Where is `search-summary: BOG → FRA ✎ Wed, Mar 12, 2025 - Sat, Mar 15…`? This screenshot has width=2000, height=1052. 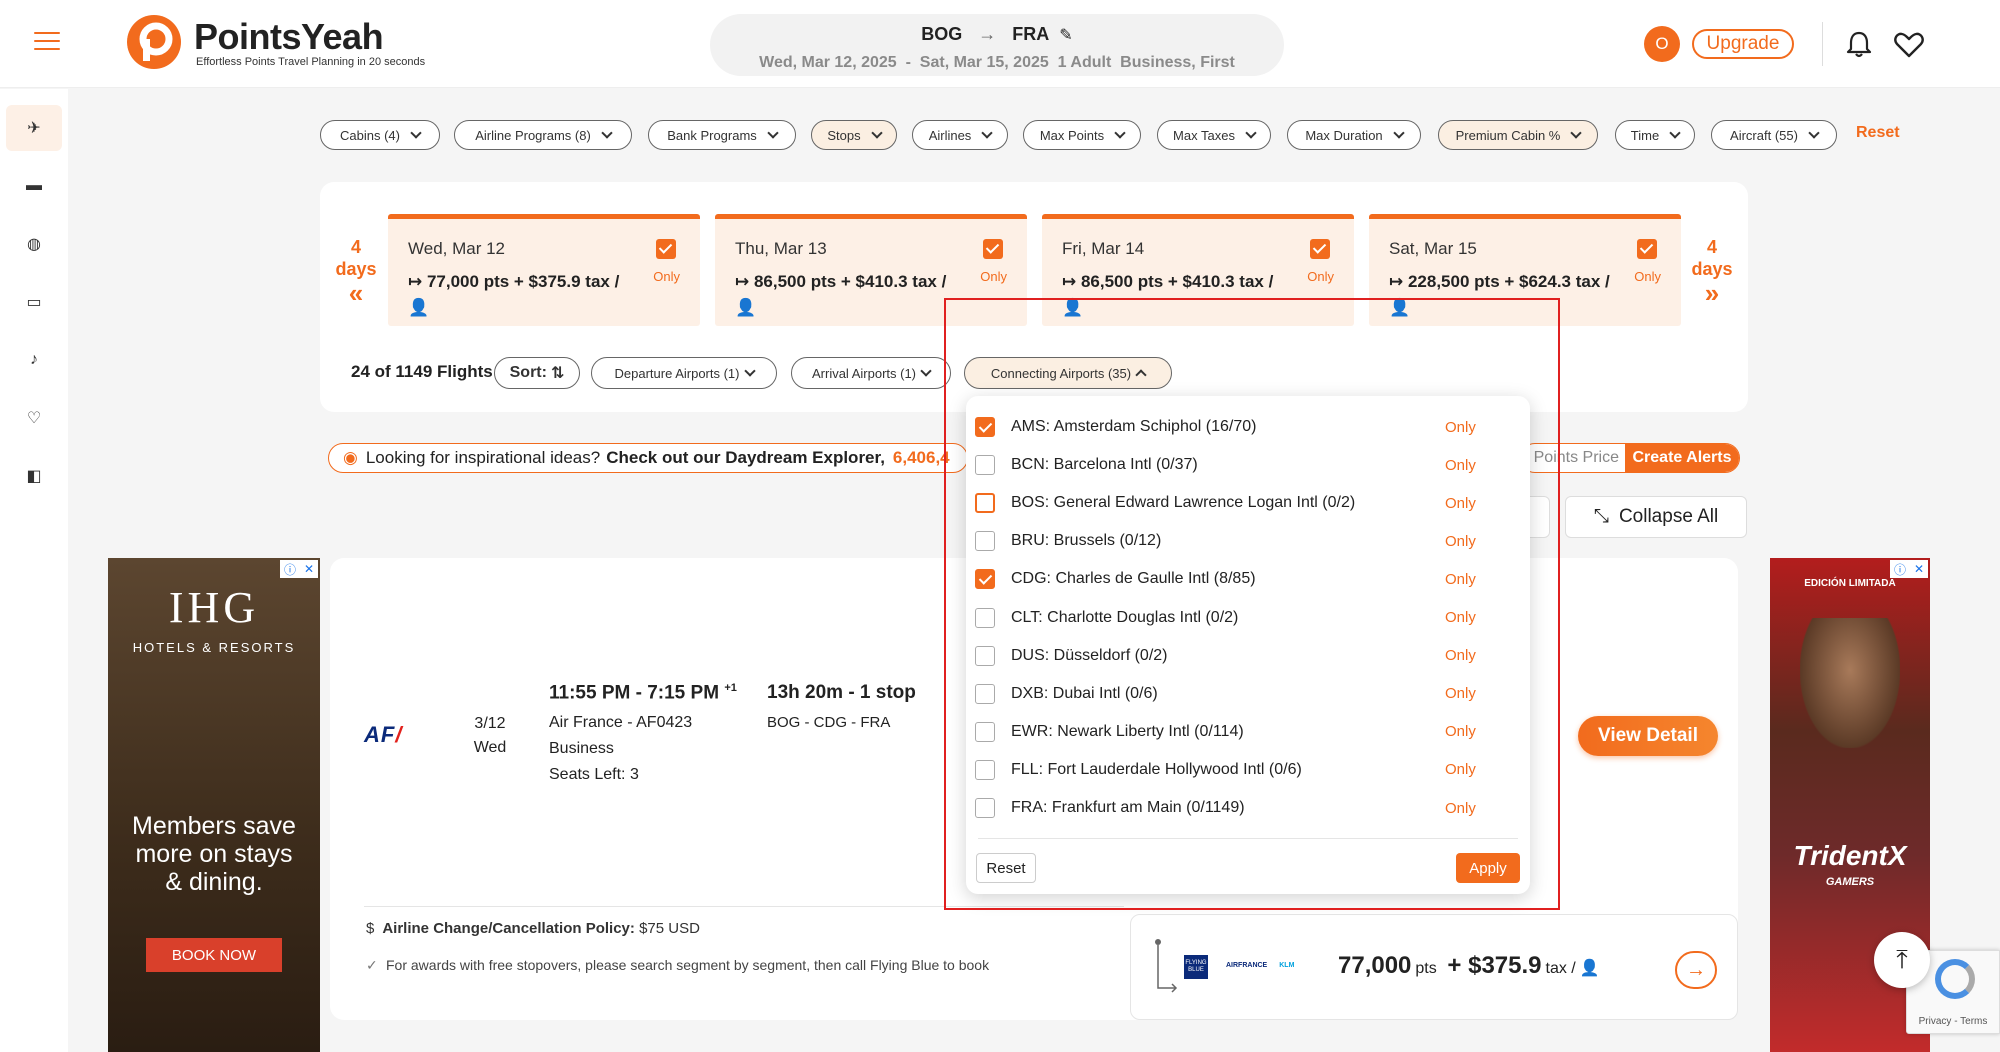 search-summary: BOG → FRA ✎ Wed, Mar 12, 2025 - Sat, Mar 15… is located at coordinates (997, 45).